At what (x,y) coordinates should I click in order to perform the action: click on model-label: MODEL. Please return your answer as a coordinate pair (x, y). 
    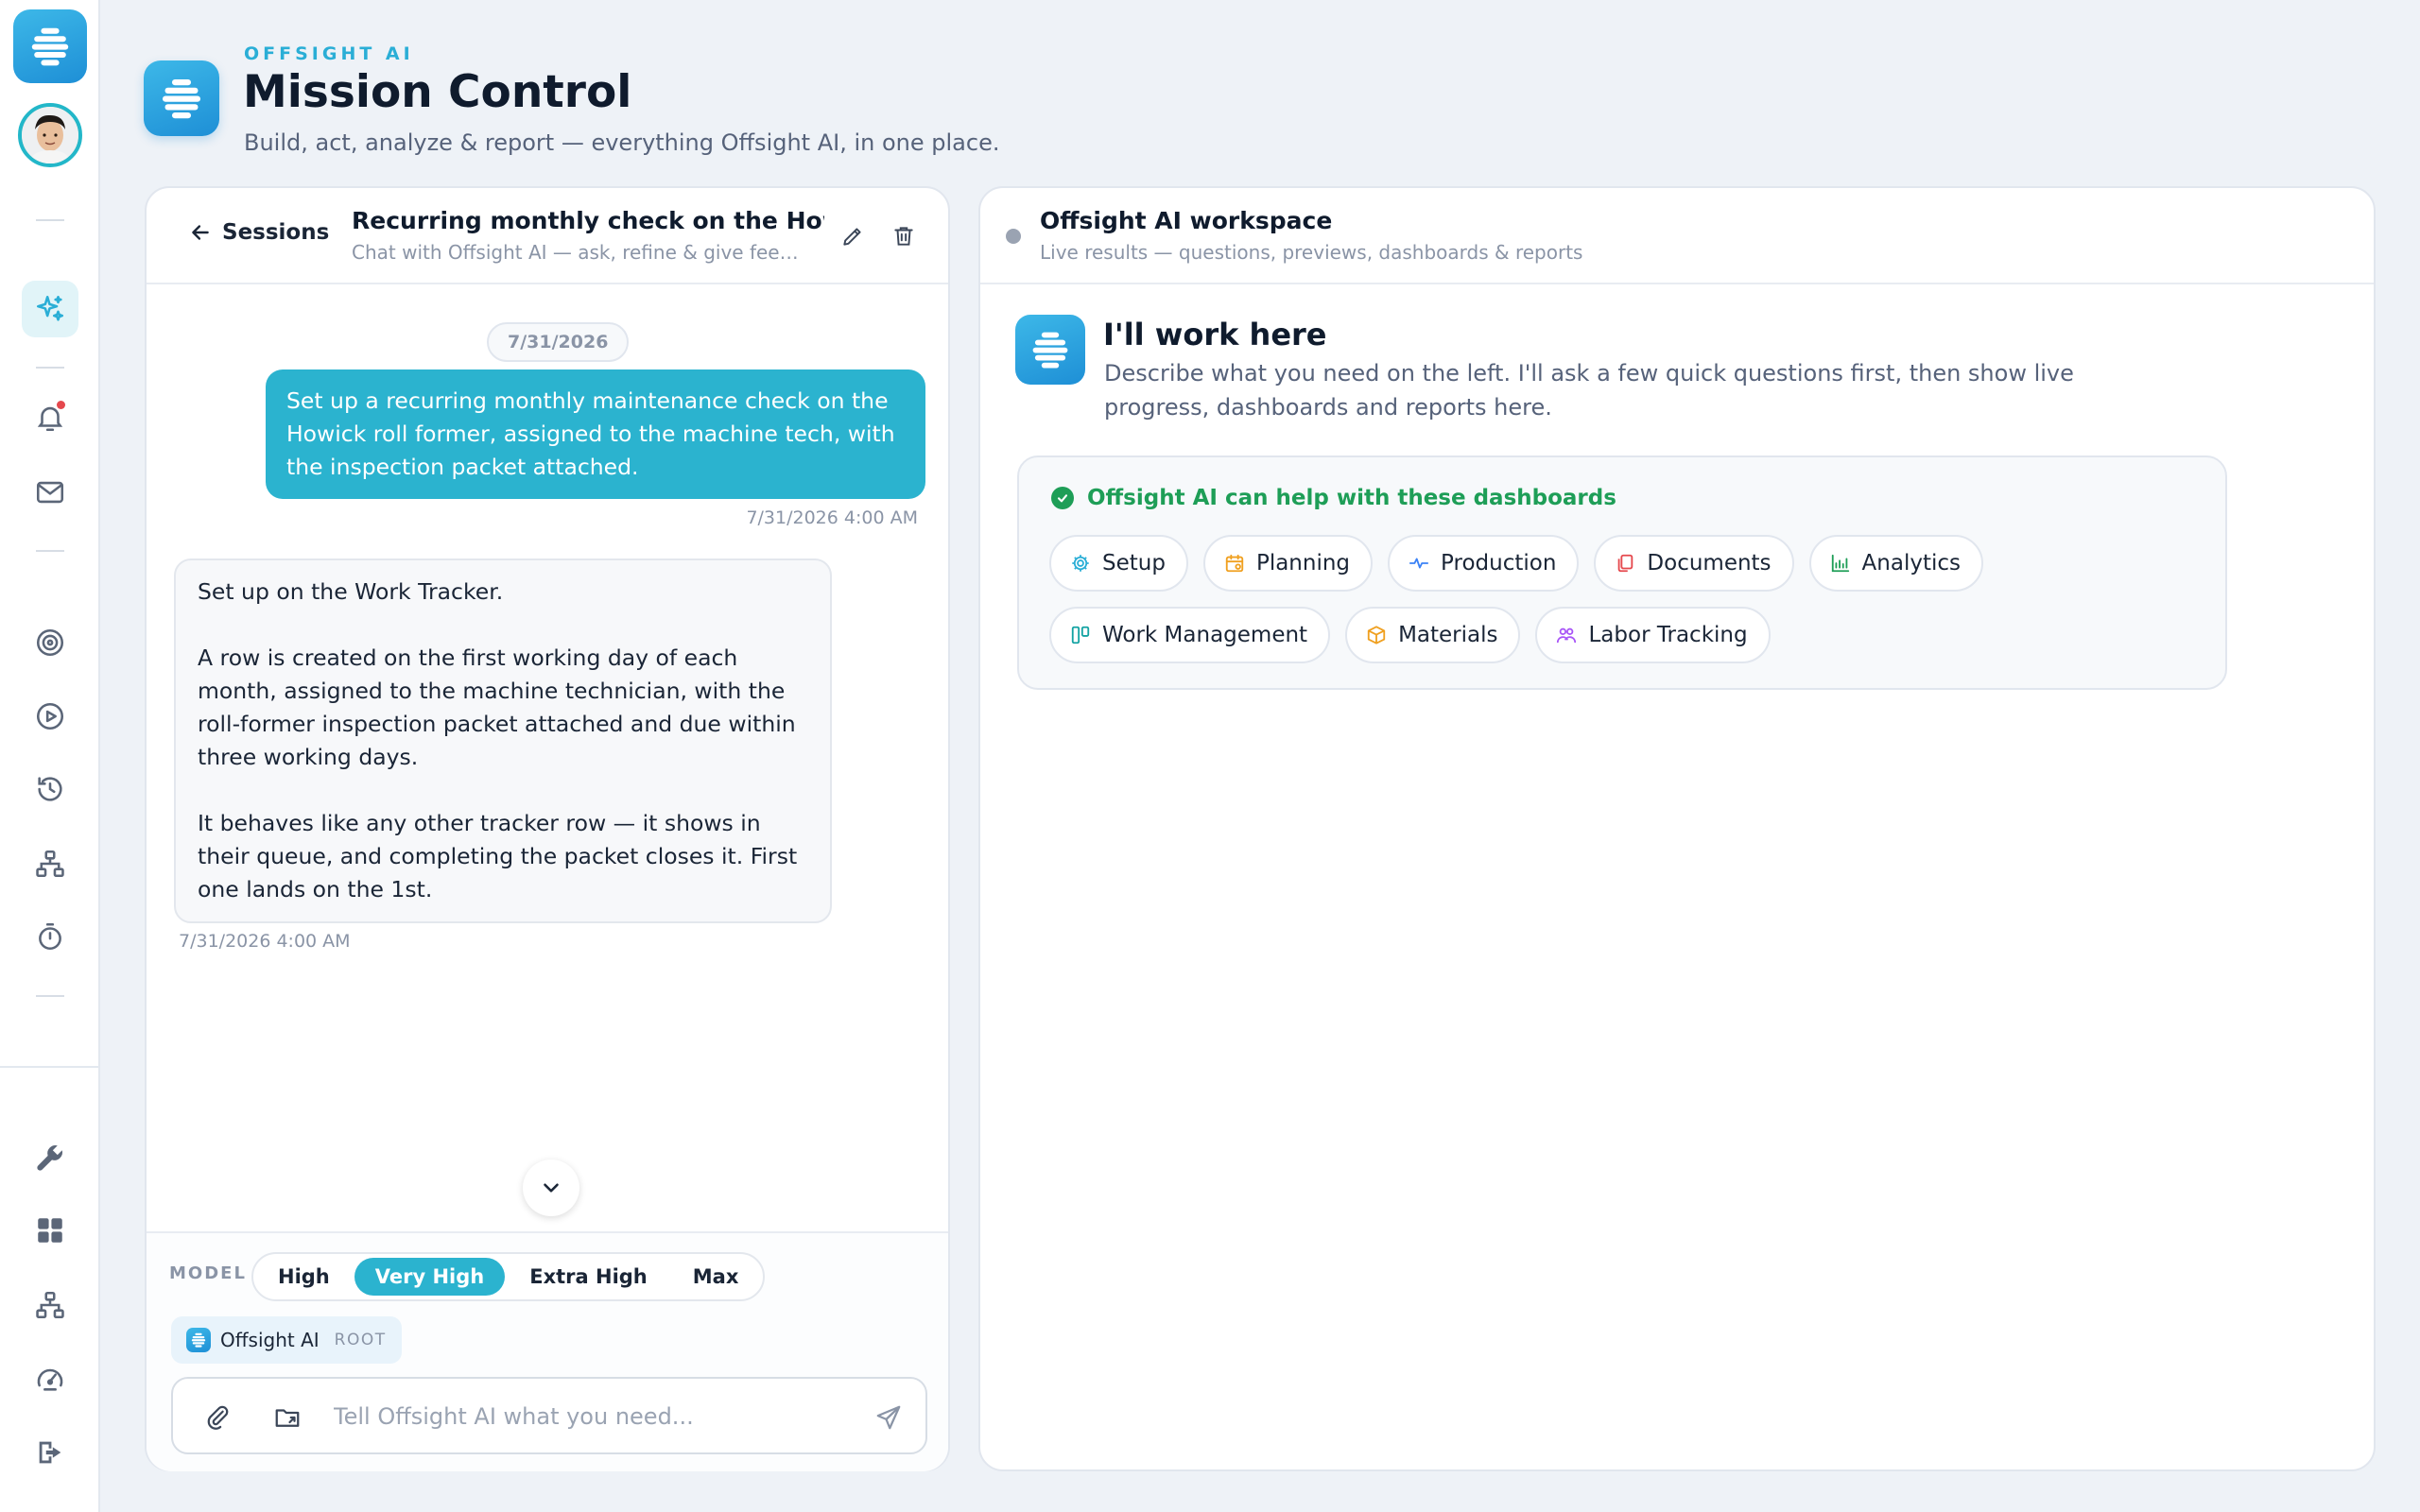
    Looking at the image, I should click on (208, 1273).